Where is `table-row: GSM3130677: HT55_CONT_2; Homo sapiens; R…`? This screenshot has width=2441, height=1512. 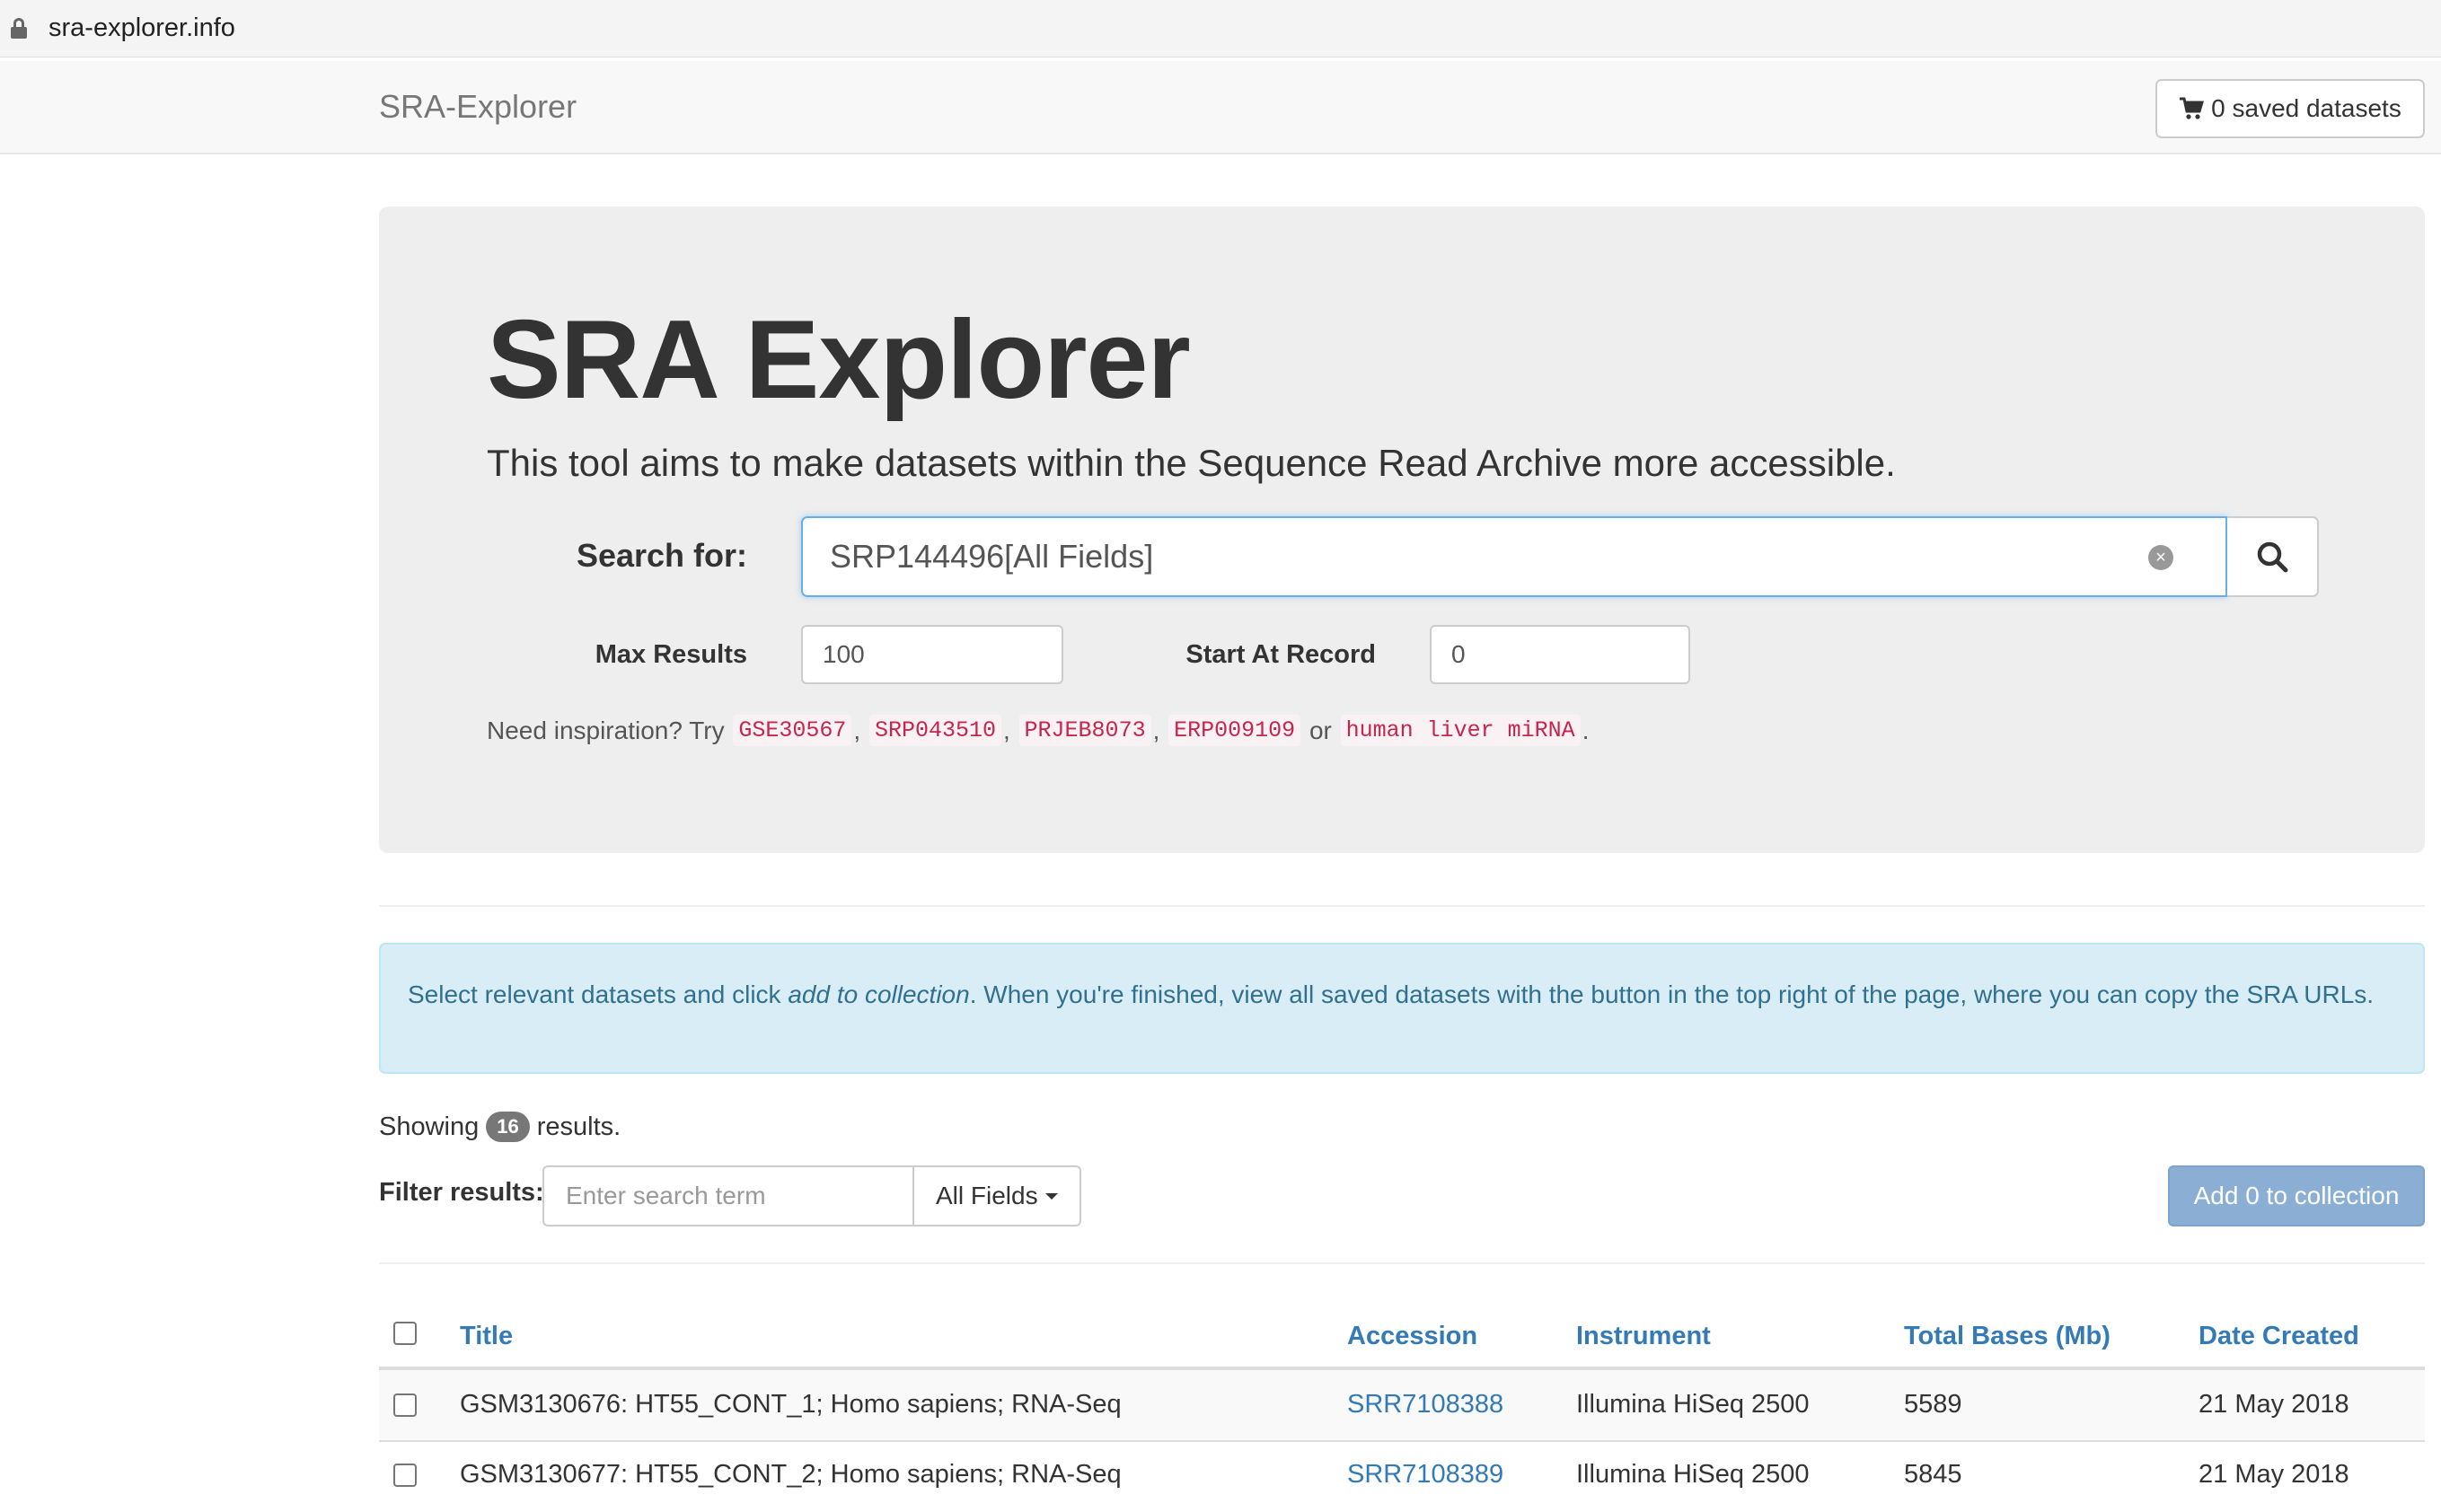 table-row: GSM3130677: HT55_CONT_2; Homo sapiens; R… is located at coordinates (1402, 1477).